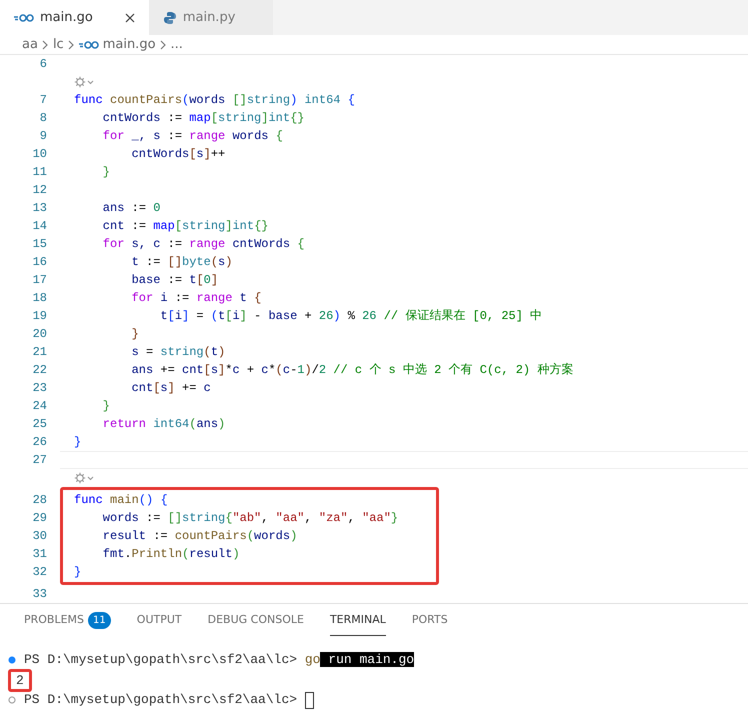 This screenshot has height=719, width=748. Describe the element at coordinates (256, 620) in the screenshot. I see `panel-tab: DEBUG CONSOLE` at that location.